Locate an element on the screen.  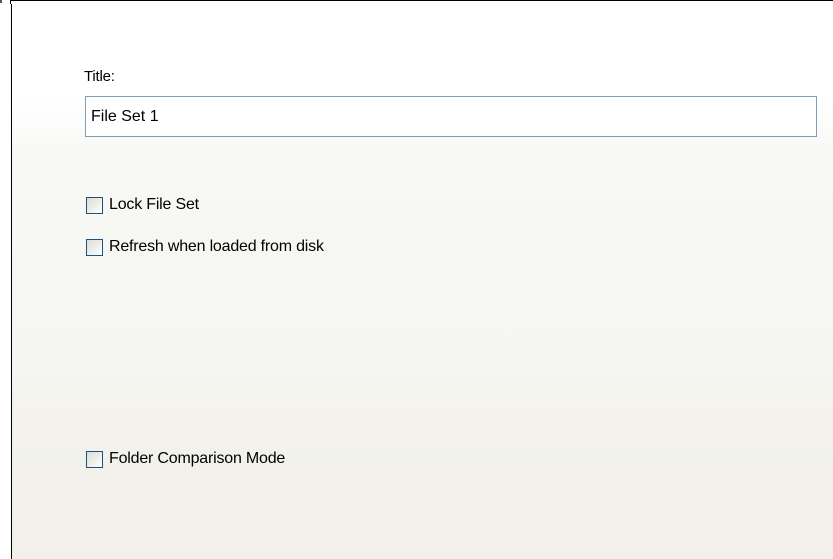
lock-file-set-label: Lock File Set is located at coordinates (154, 205).